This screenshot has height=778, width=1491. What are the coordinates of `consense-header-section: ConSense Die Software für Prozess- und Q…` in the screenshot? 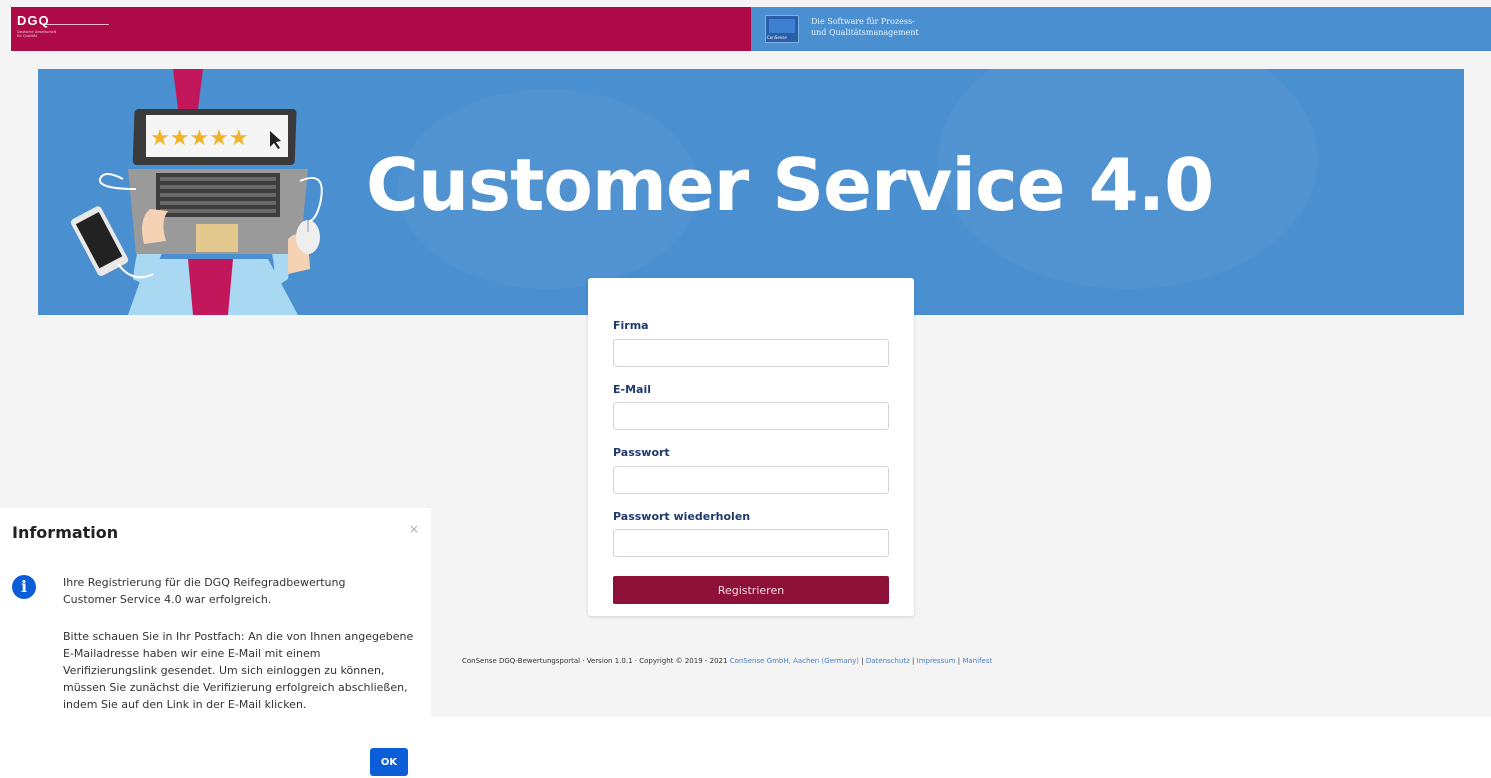 It's located at (1121, 29).